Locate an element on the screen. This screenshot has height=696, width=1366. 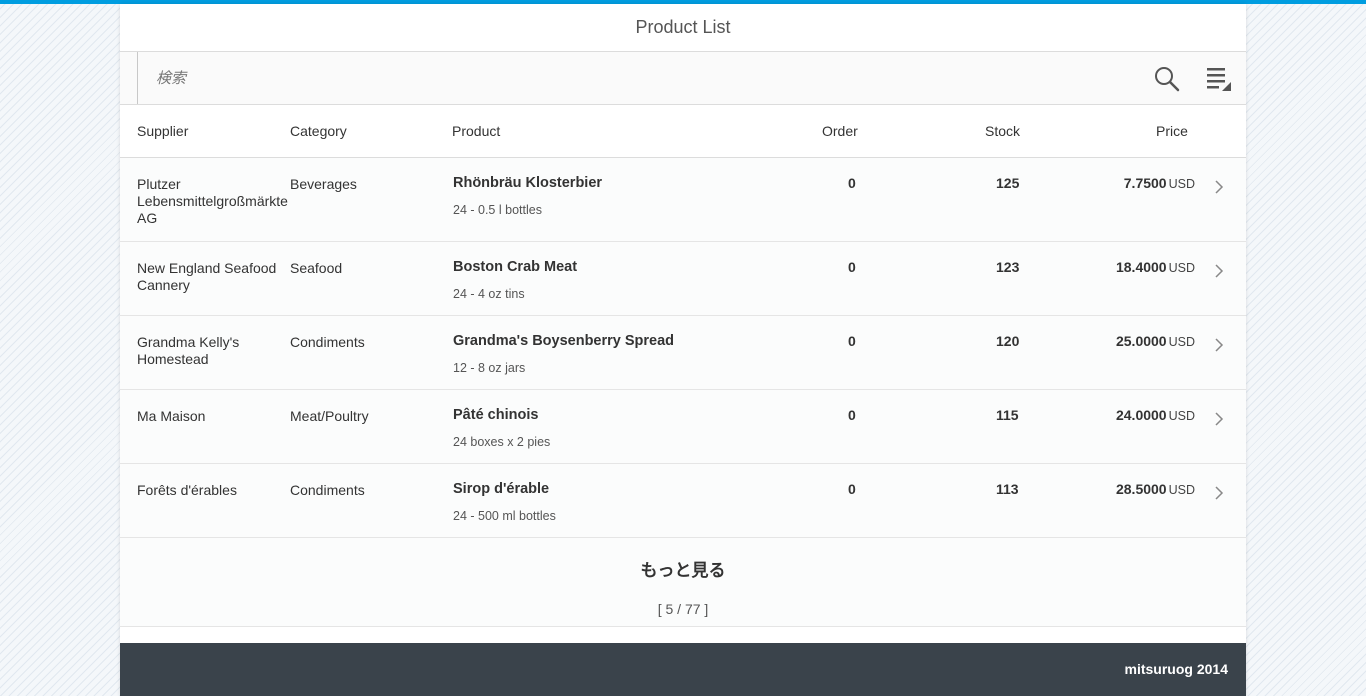
stock-cell: 115 is located at coordinates (1007, 415).